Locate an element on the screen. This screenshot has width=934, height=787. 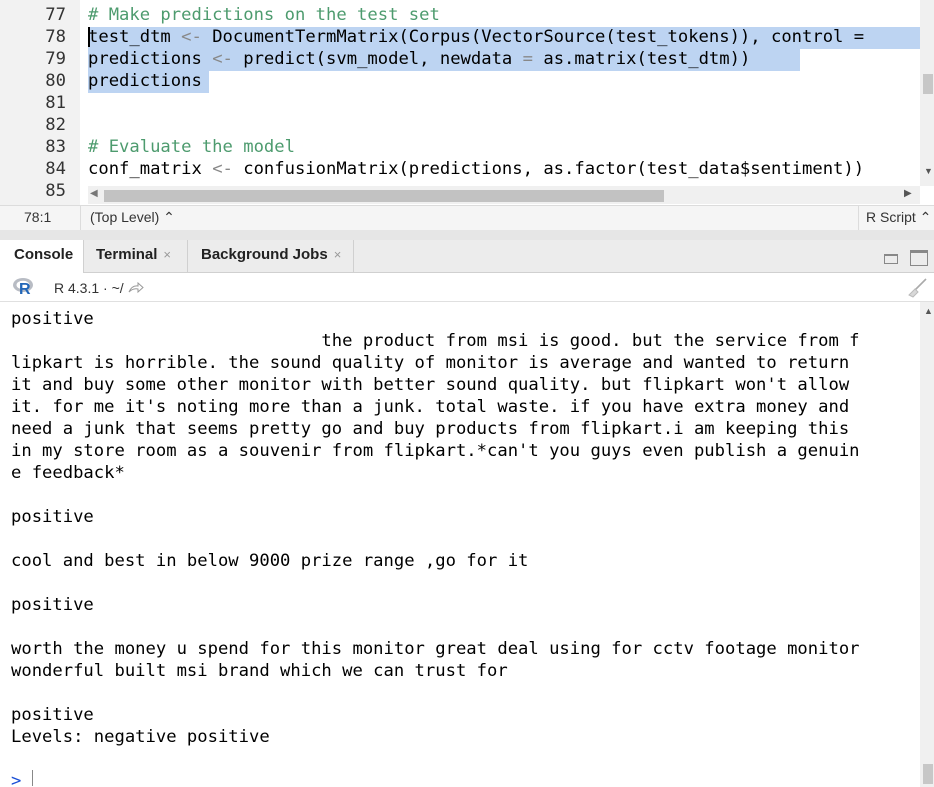
tab-background-jobs: Background Jobs × is located at coordinates (271, 256).